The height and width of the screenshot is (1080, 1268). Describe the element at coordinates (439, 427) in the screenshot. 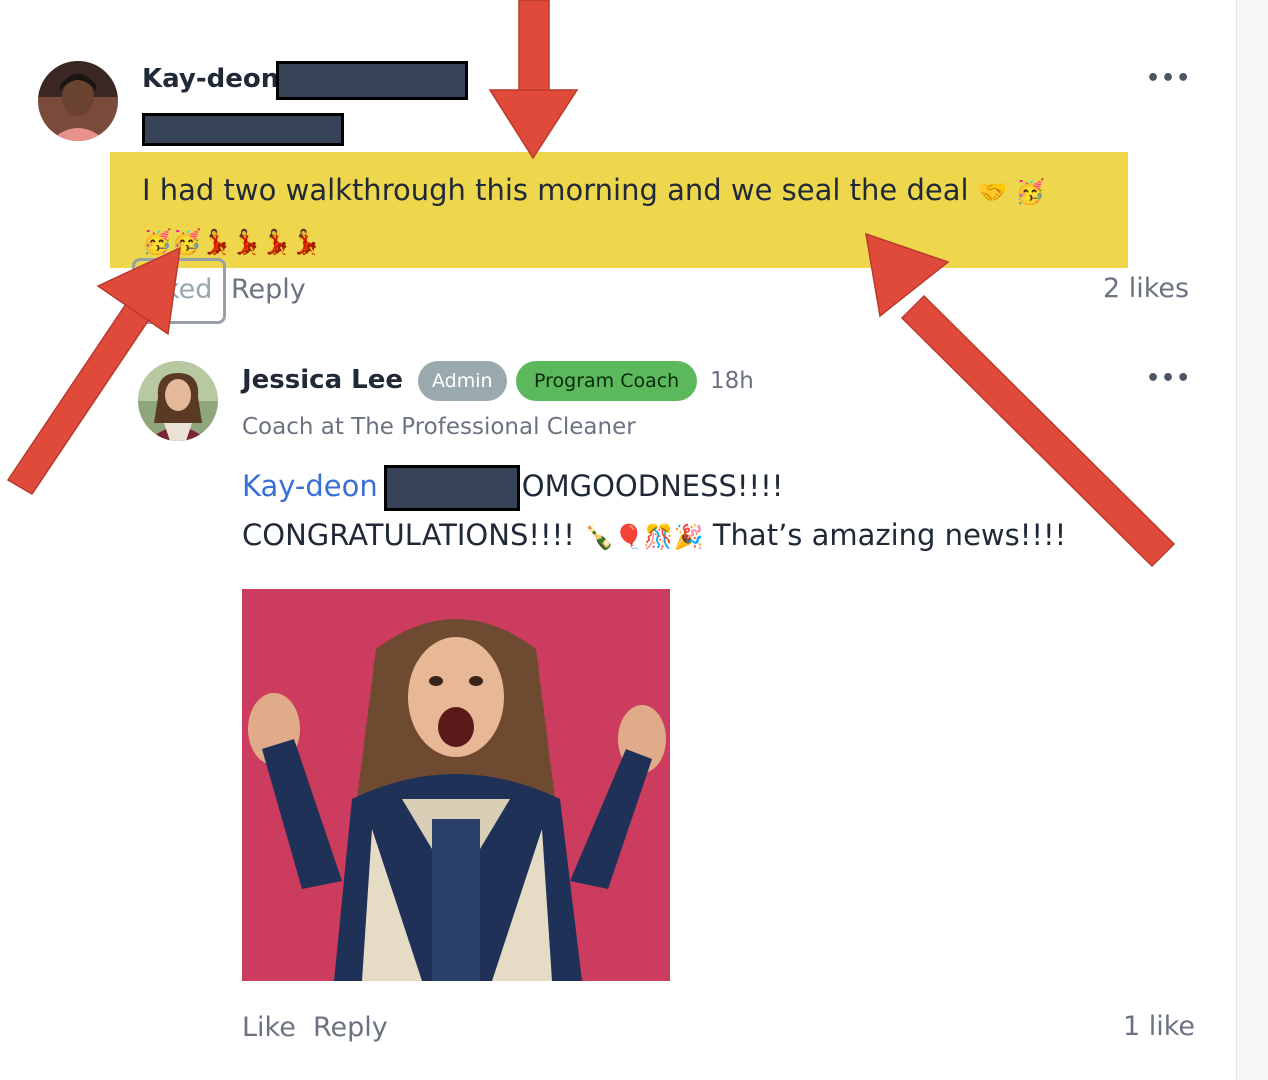

I see `reply-author-headline: Coach at The Professional Cleaner` at that location.